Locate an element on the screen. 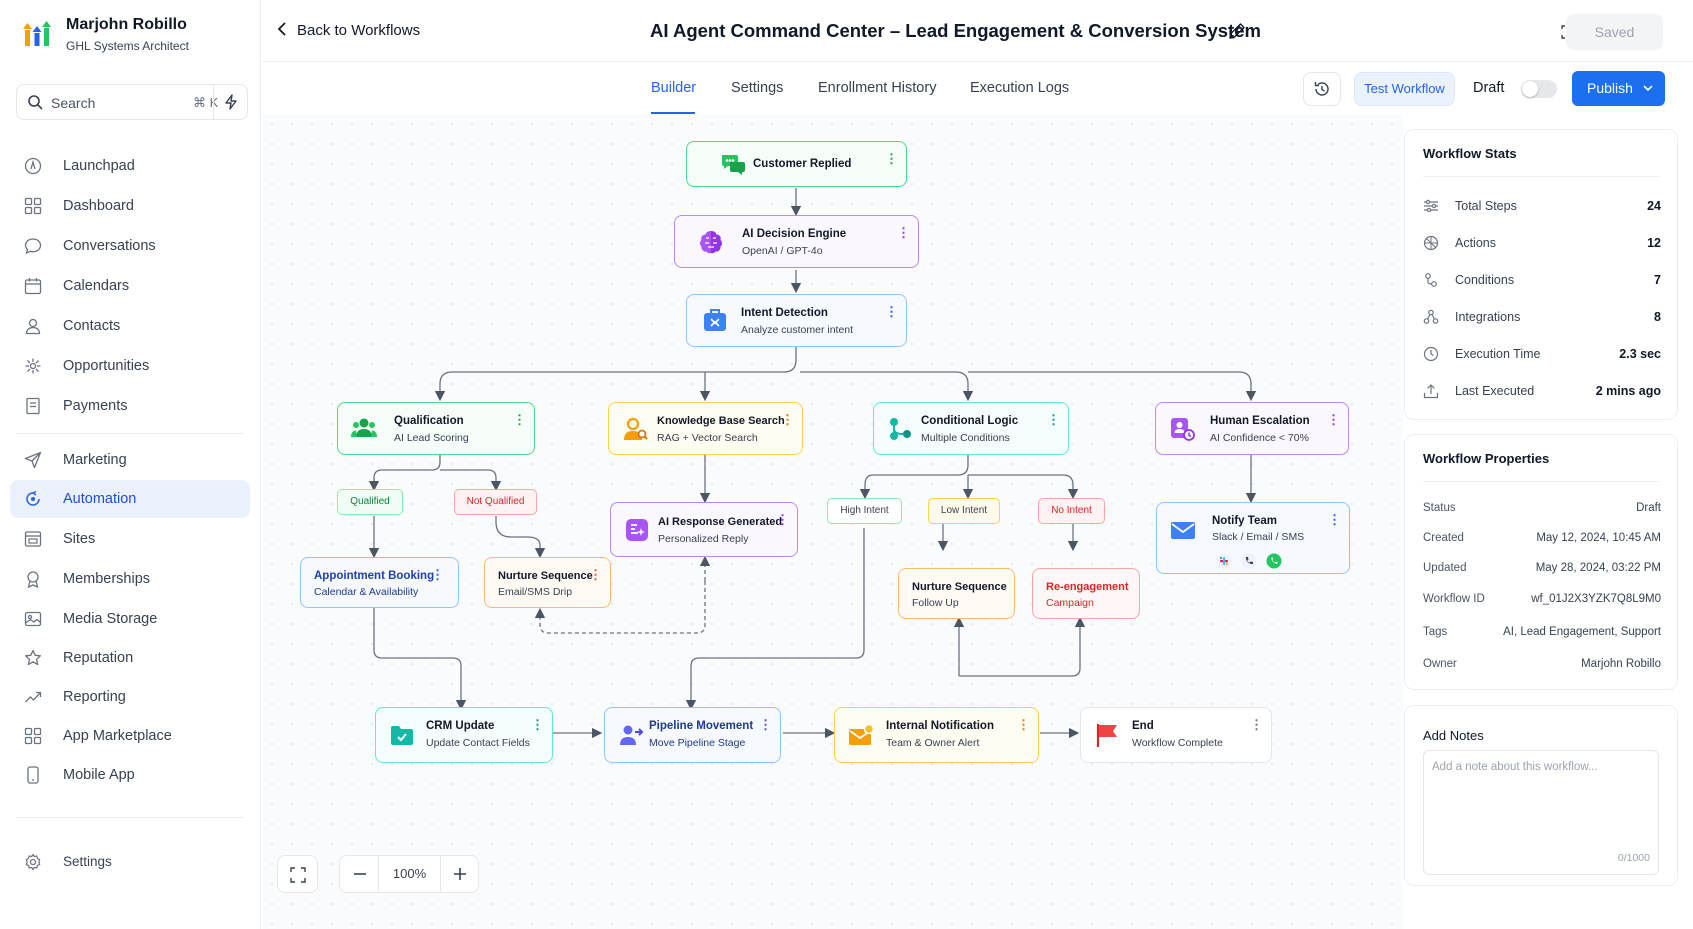 This screenshot has width=1693, height=929. stats-title: Workflow Stats is located at coordinates (1470, 153).